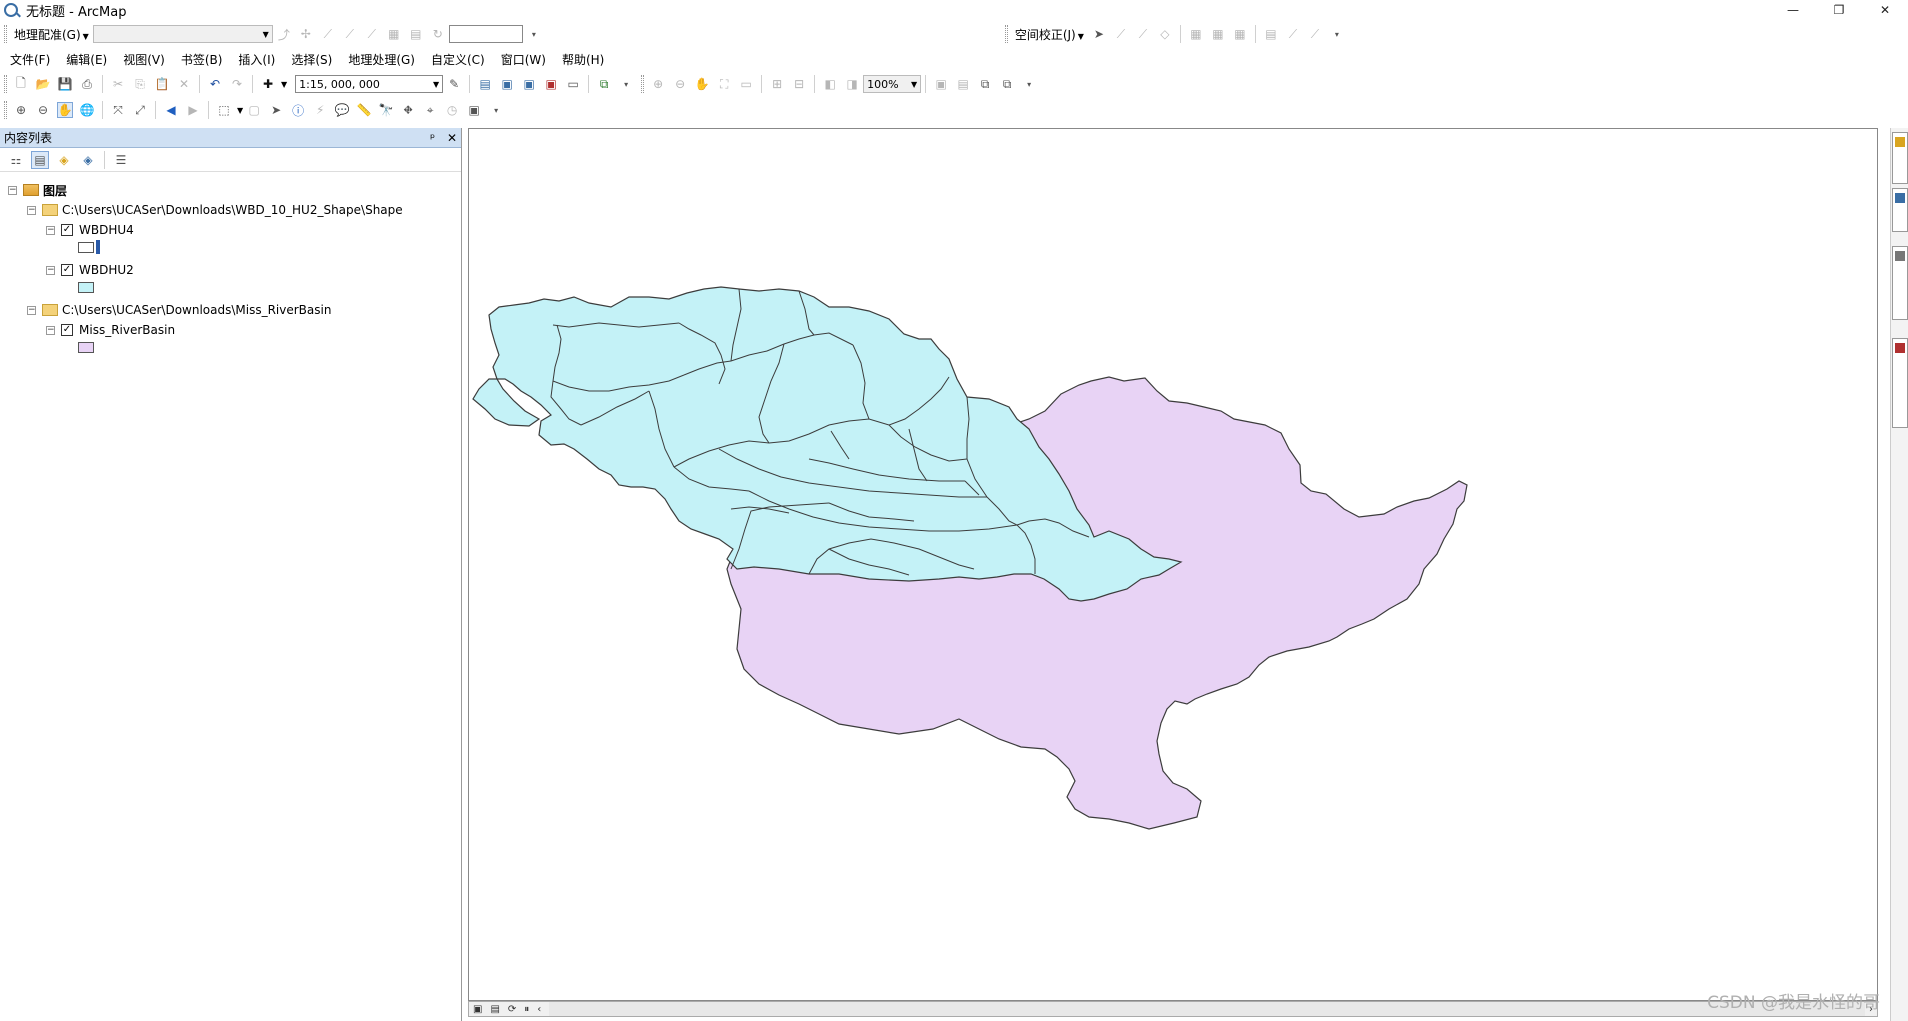  I want to click on create-features-dock-tab, so click(1900, 283).